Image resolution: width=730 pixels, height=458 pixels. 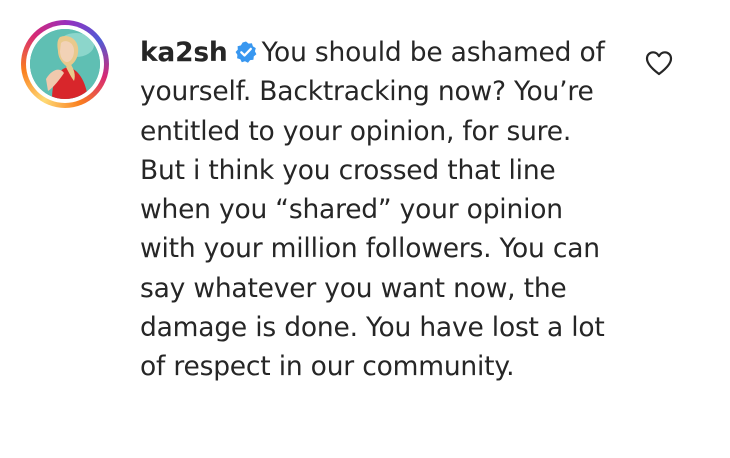 I want to click on avatar-ring-gap, so click(x=65, y=64).